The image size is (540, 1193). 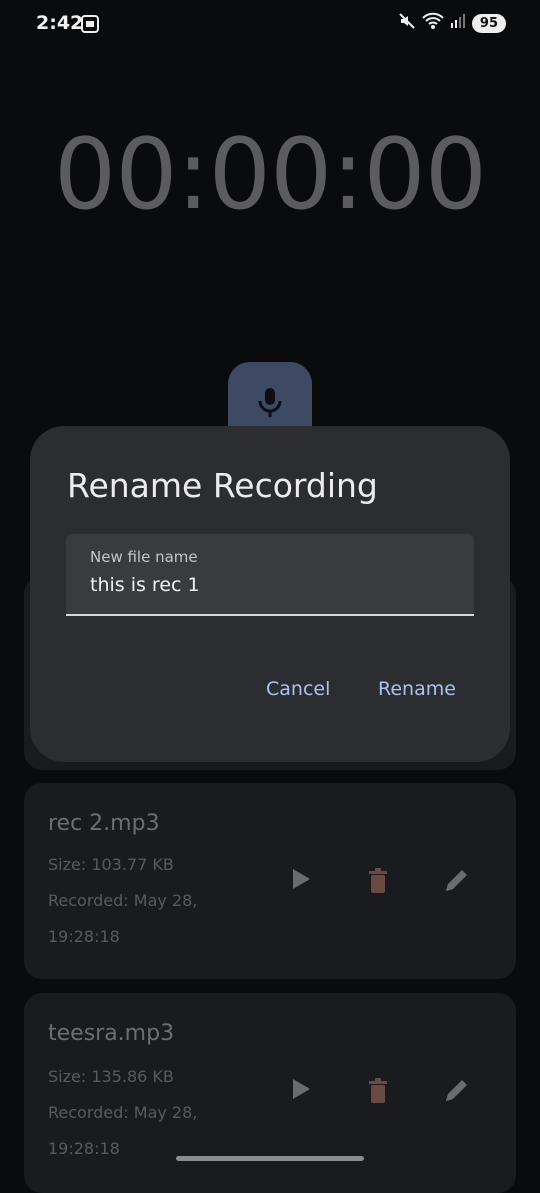 I want to click on recording-timer: 00:00:00, so click(x=270, y=175).